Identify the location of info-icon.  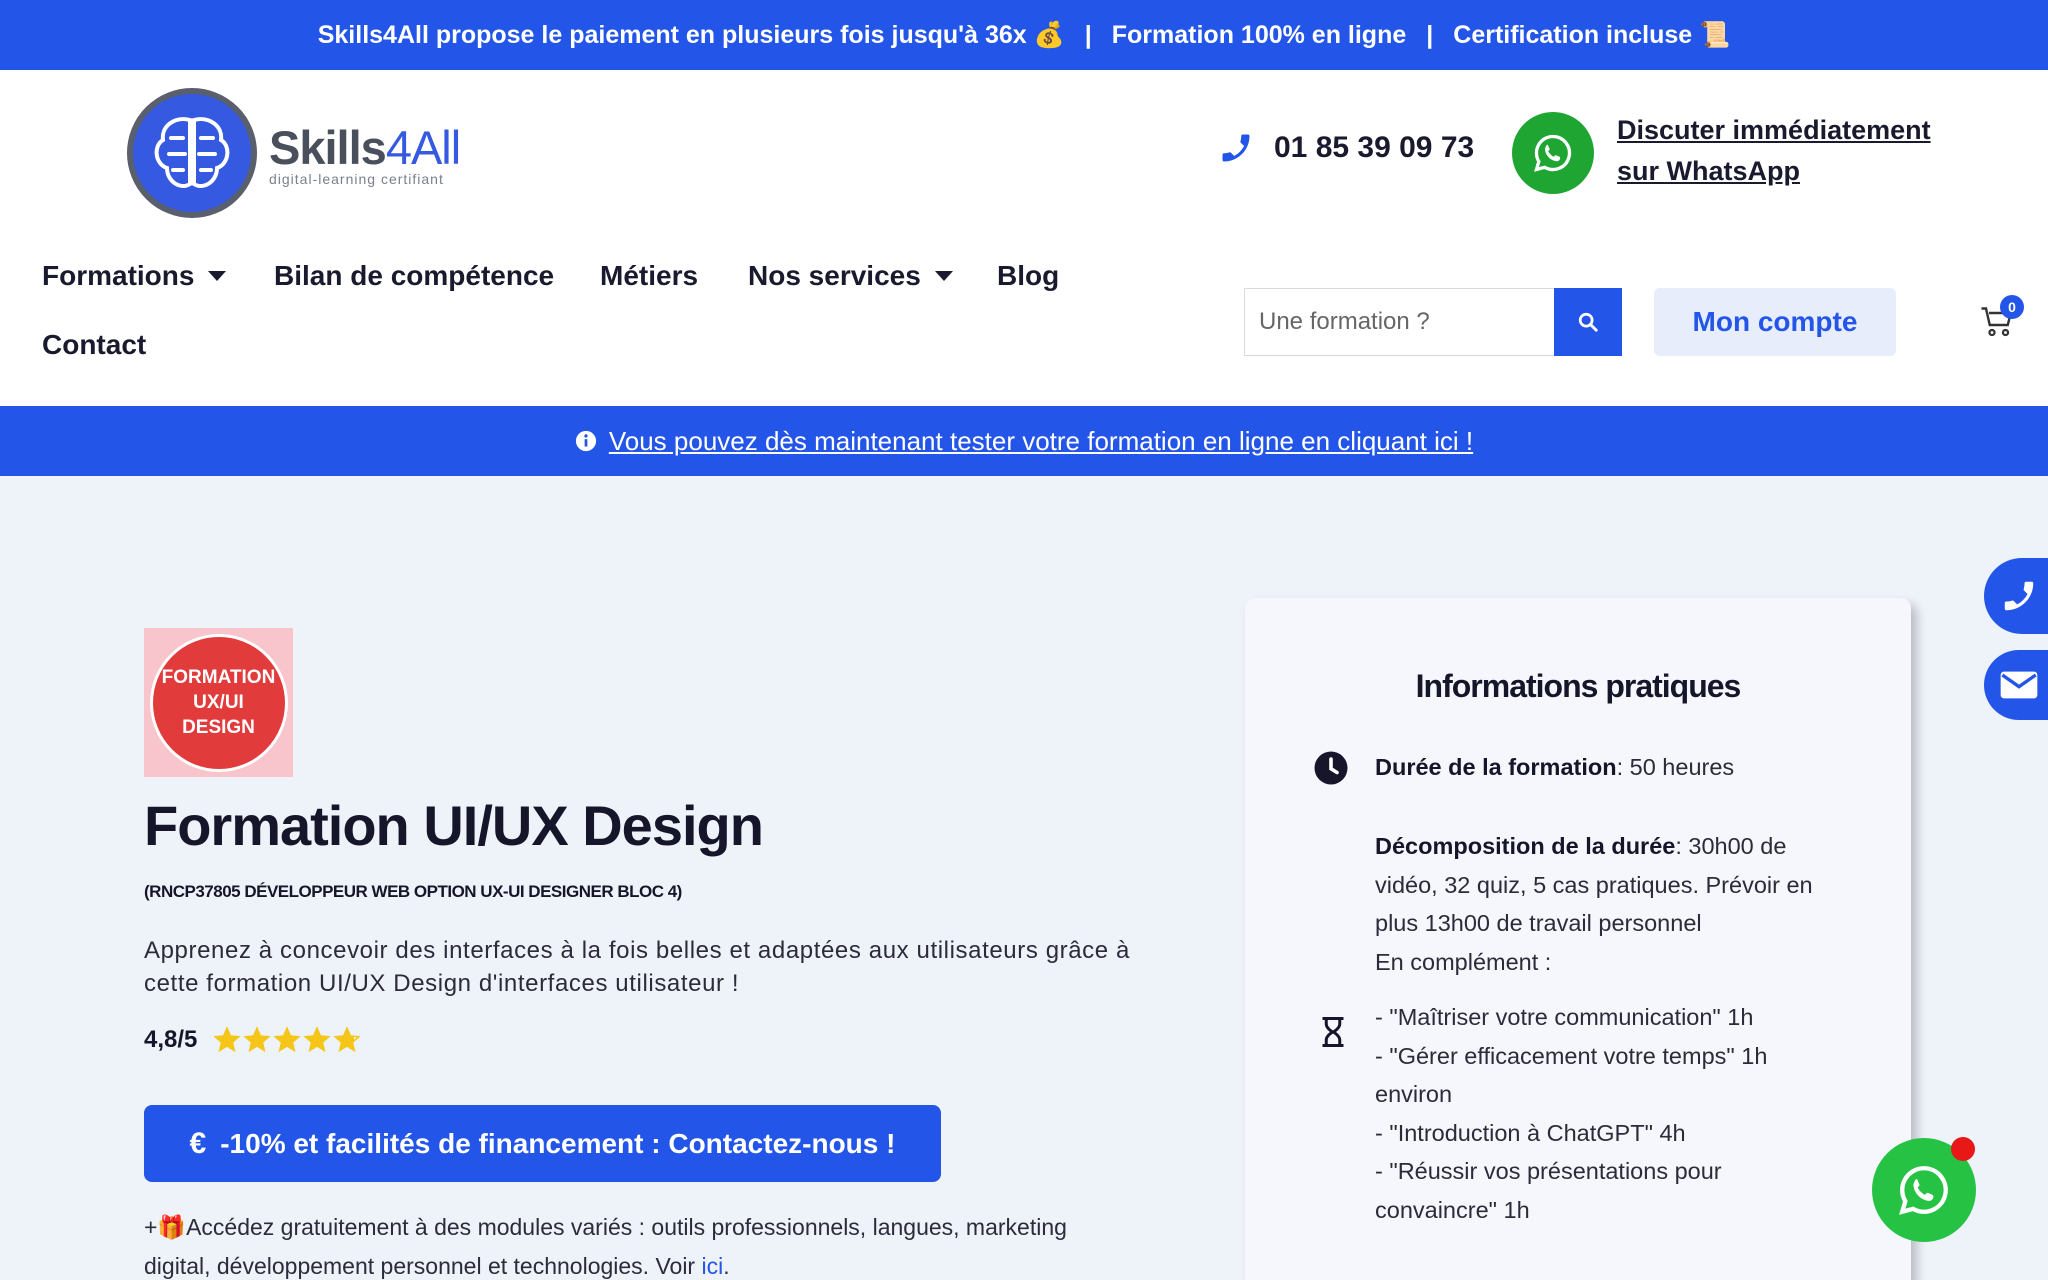
(585, 441).